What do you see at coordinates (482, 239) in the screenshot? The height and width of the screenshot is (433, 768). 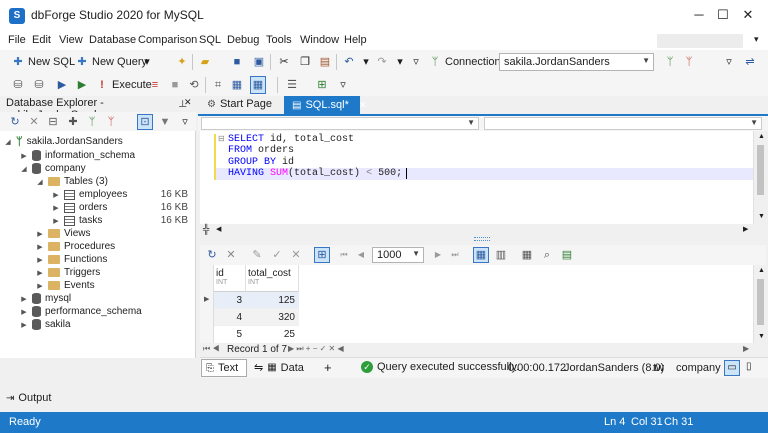 I see `splitter-grip` at bounding box center [482, 239].